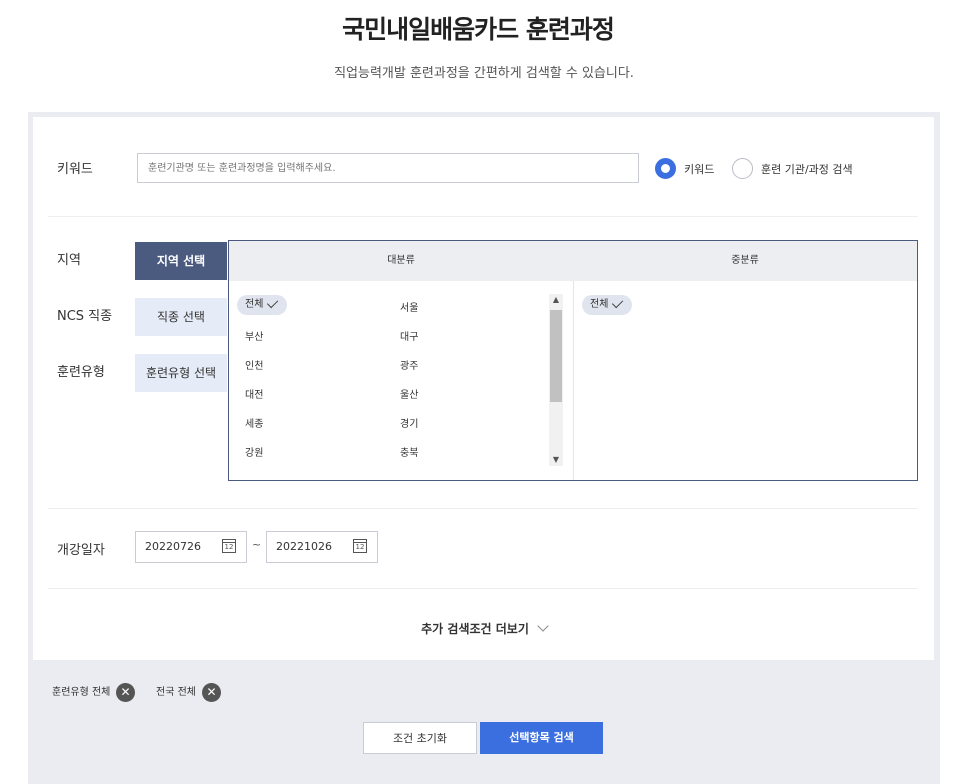 The width and height of the screenshot is (956, 784). What do you see at coordinates (556, 356) in the screenshot?
I see `scrollbar-thumb` at bounding box center [556, 356].